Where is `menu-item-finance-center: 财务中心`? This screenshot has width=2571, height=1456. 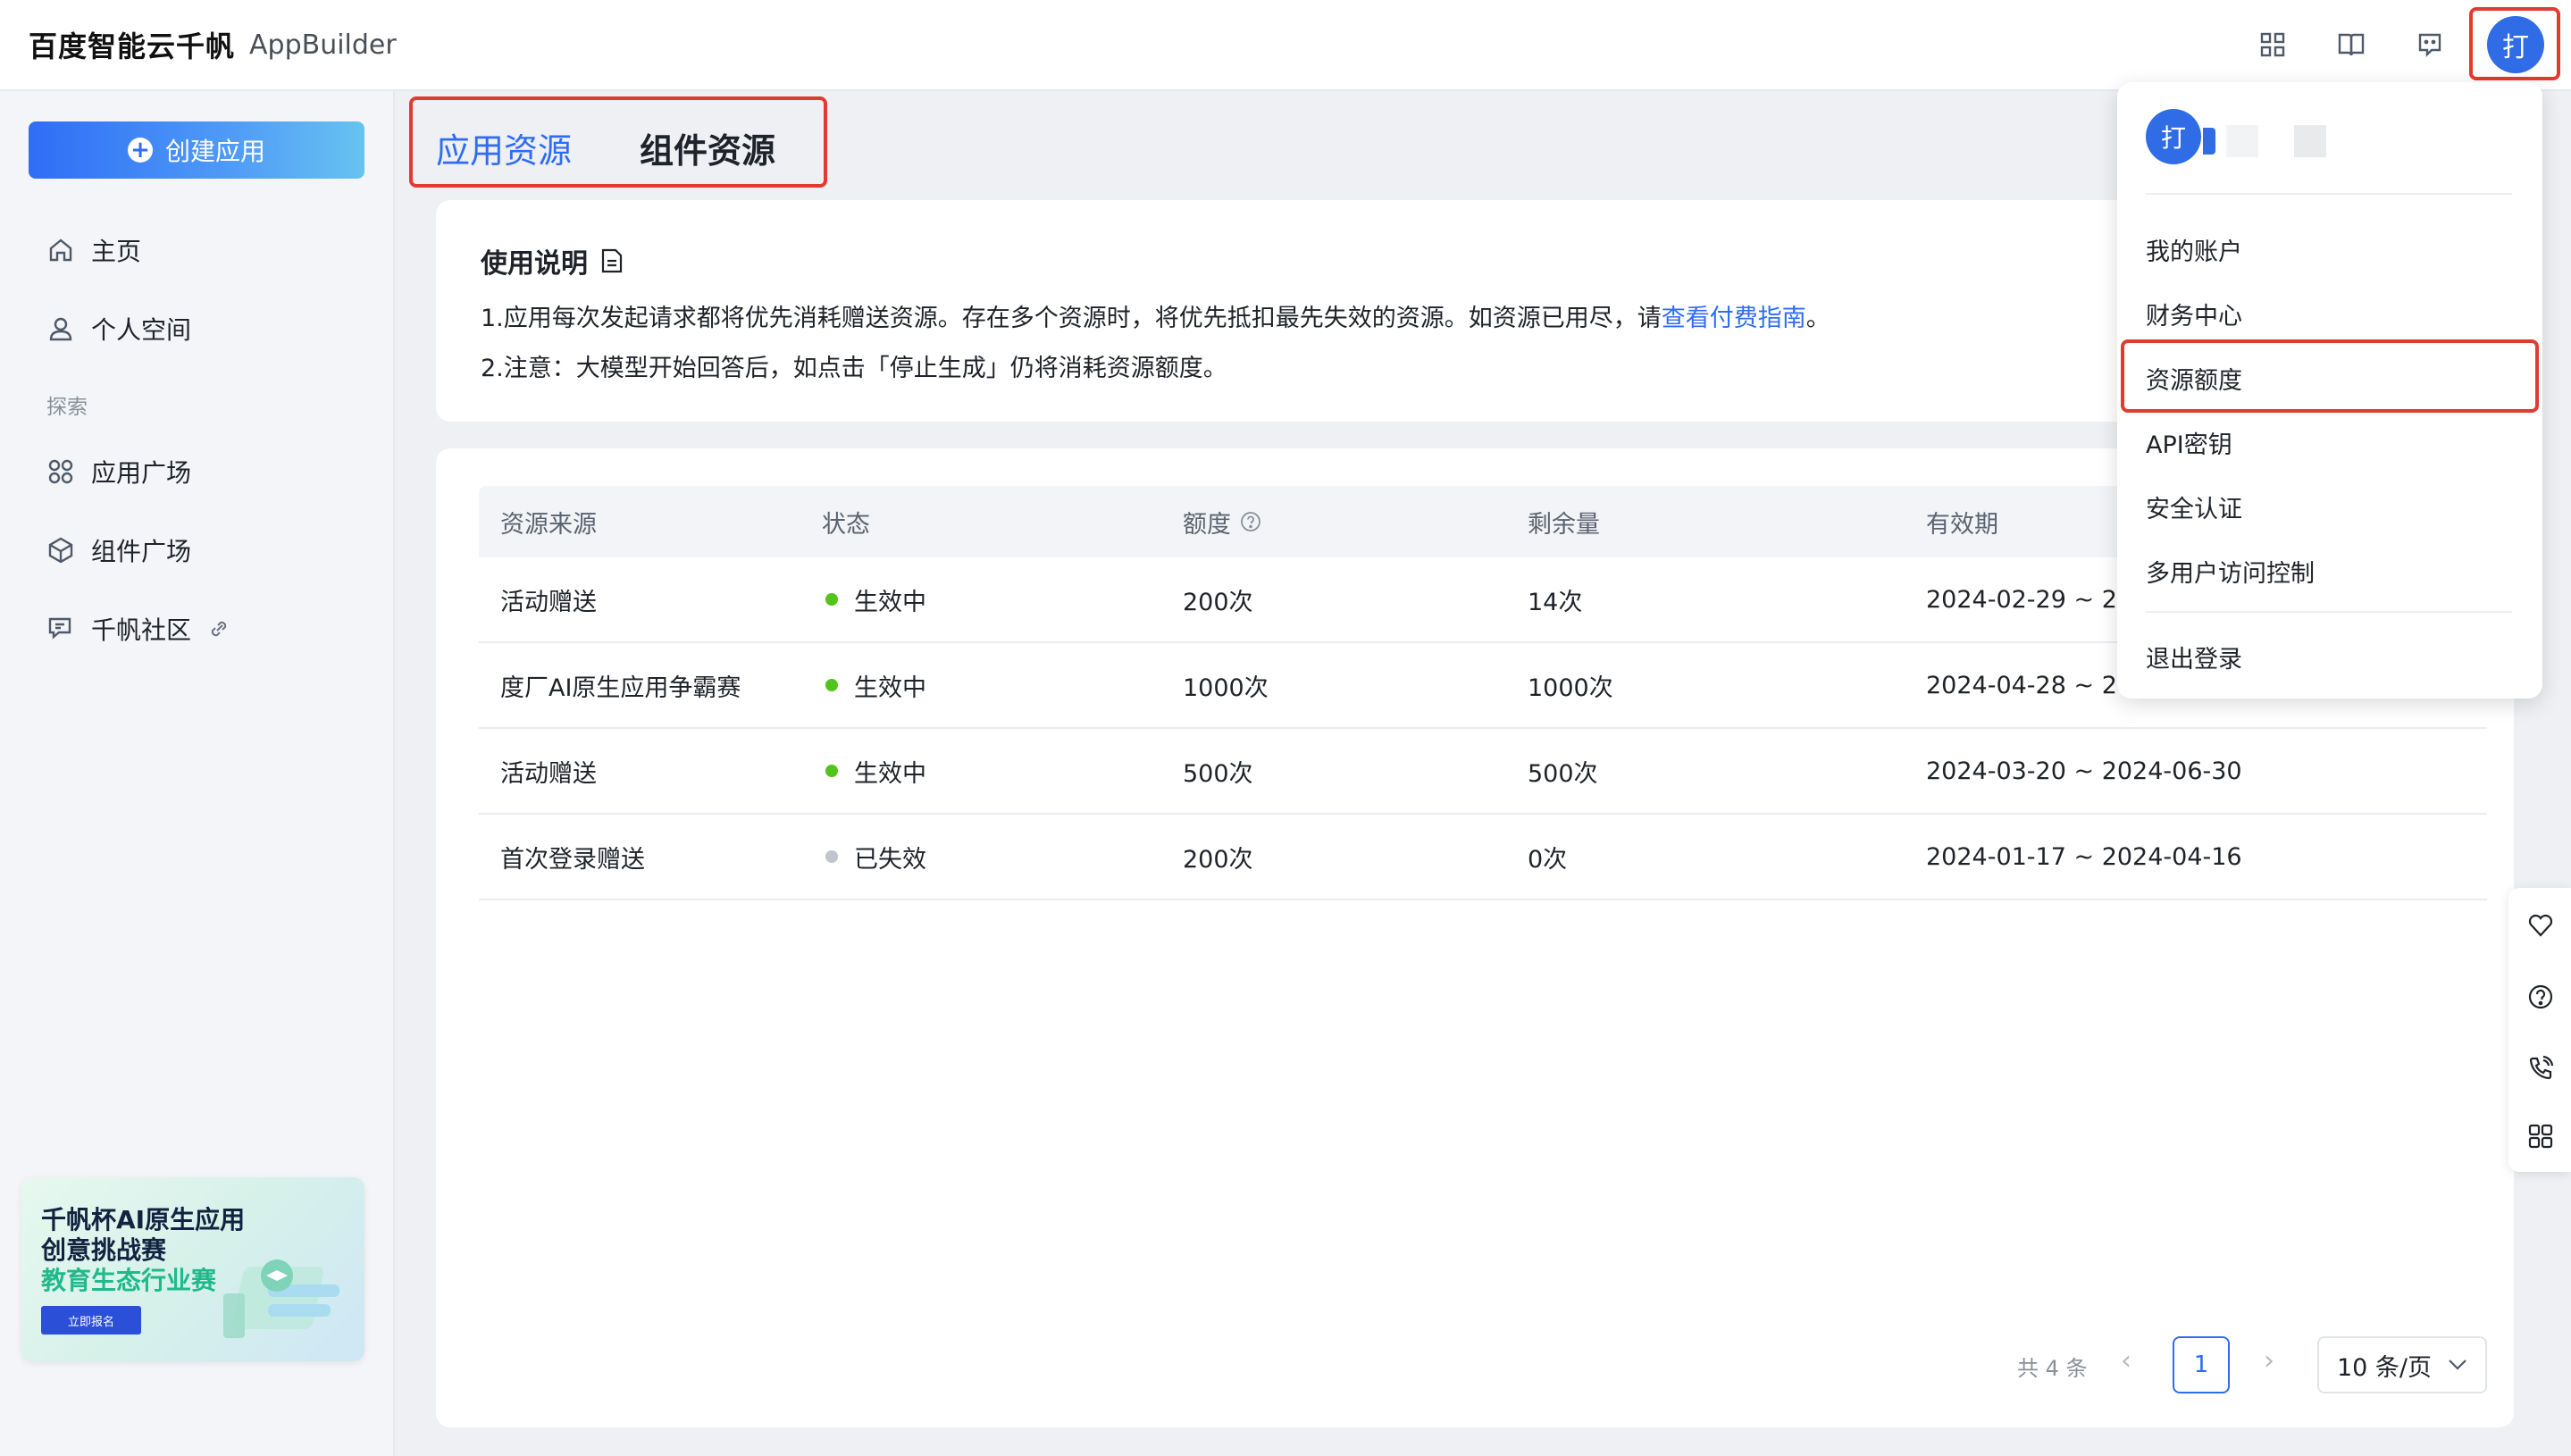
menu-item-finance-center: 财务中心 is located at coordinates (2194, 314).